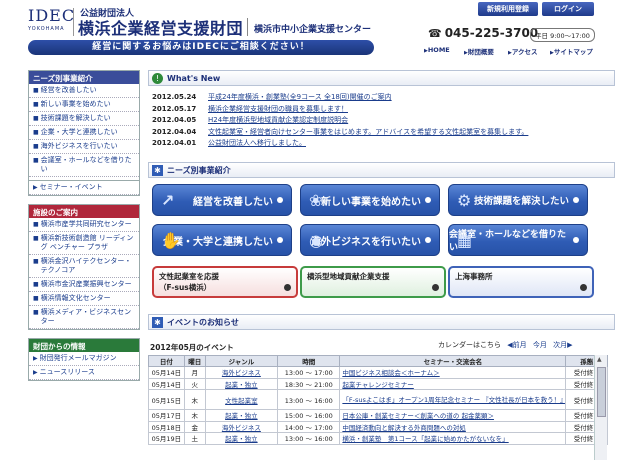 The width and height of the screenshot is (640, 460). What do you see at coordinates (568, 9) in the screenshot?
I see `login-button: ログイン` at bounding box center [568, 9].